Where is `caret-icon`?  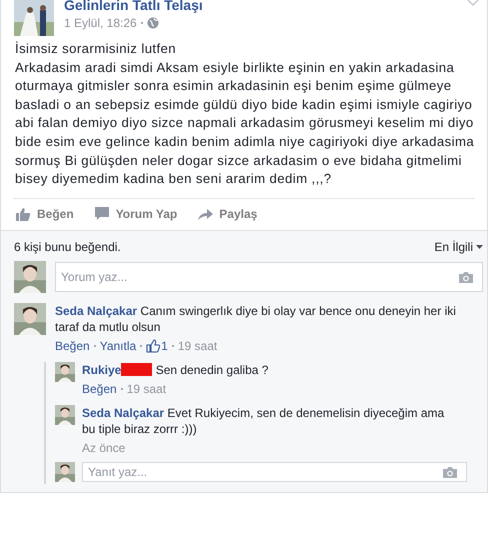 caret-icon is located at coordinates (479, 246).